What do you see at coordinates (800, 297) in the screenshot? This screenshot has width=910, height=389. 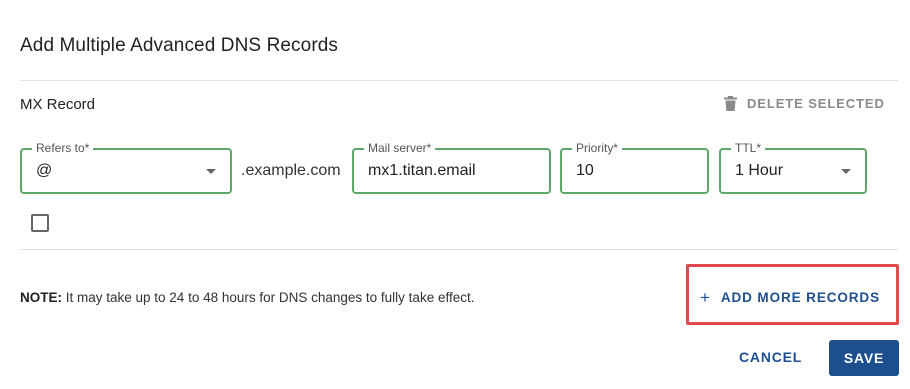 I see `add-more-records-label: ADD MORE RECORDS` at bounding box center [800, 297].